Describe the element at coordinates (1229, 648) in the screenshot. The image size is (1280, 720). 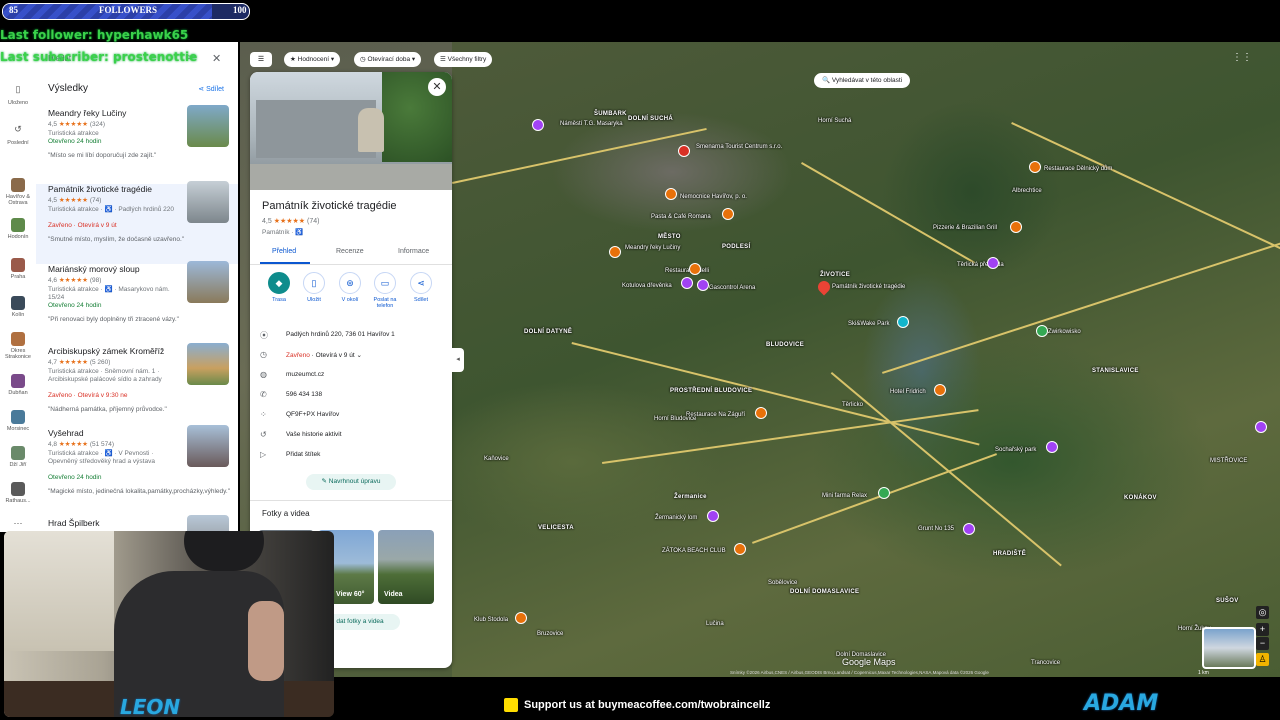
I see `street-view-preview` at that location.